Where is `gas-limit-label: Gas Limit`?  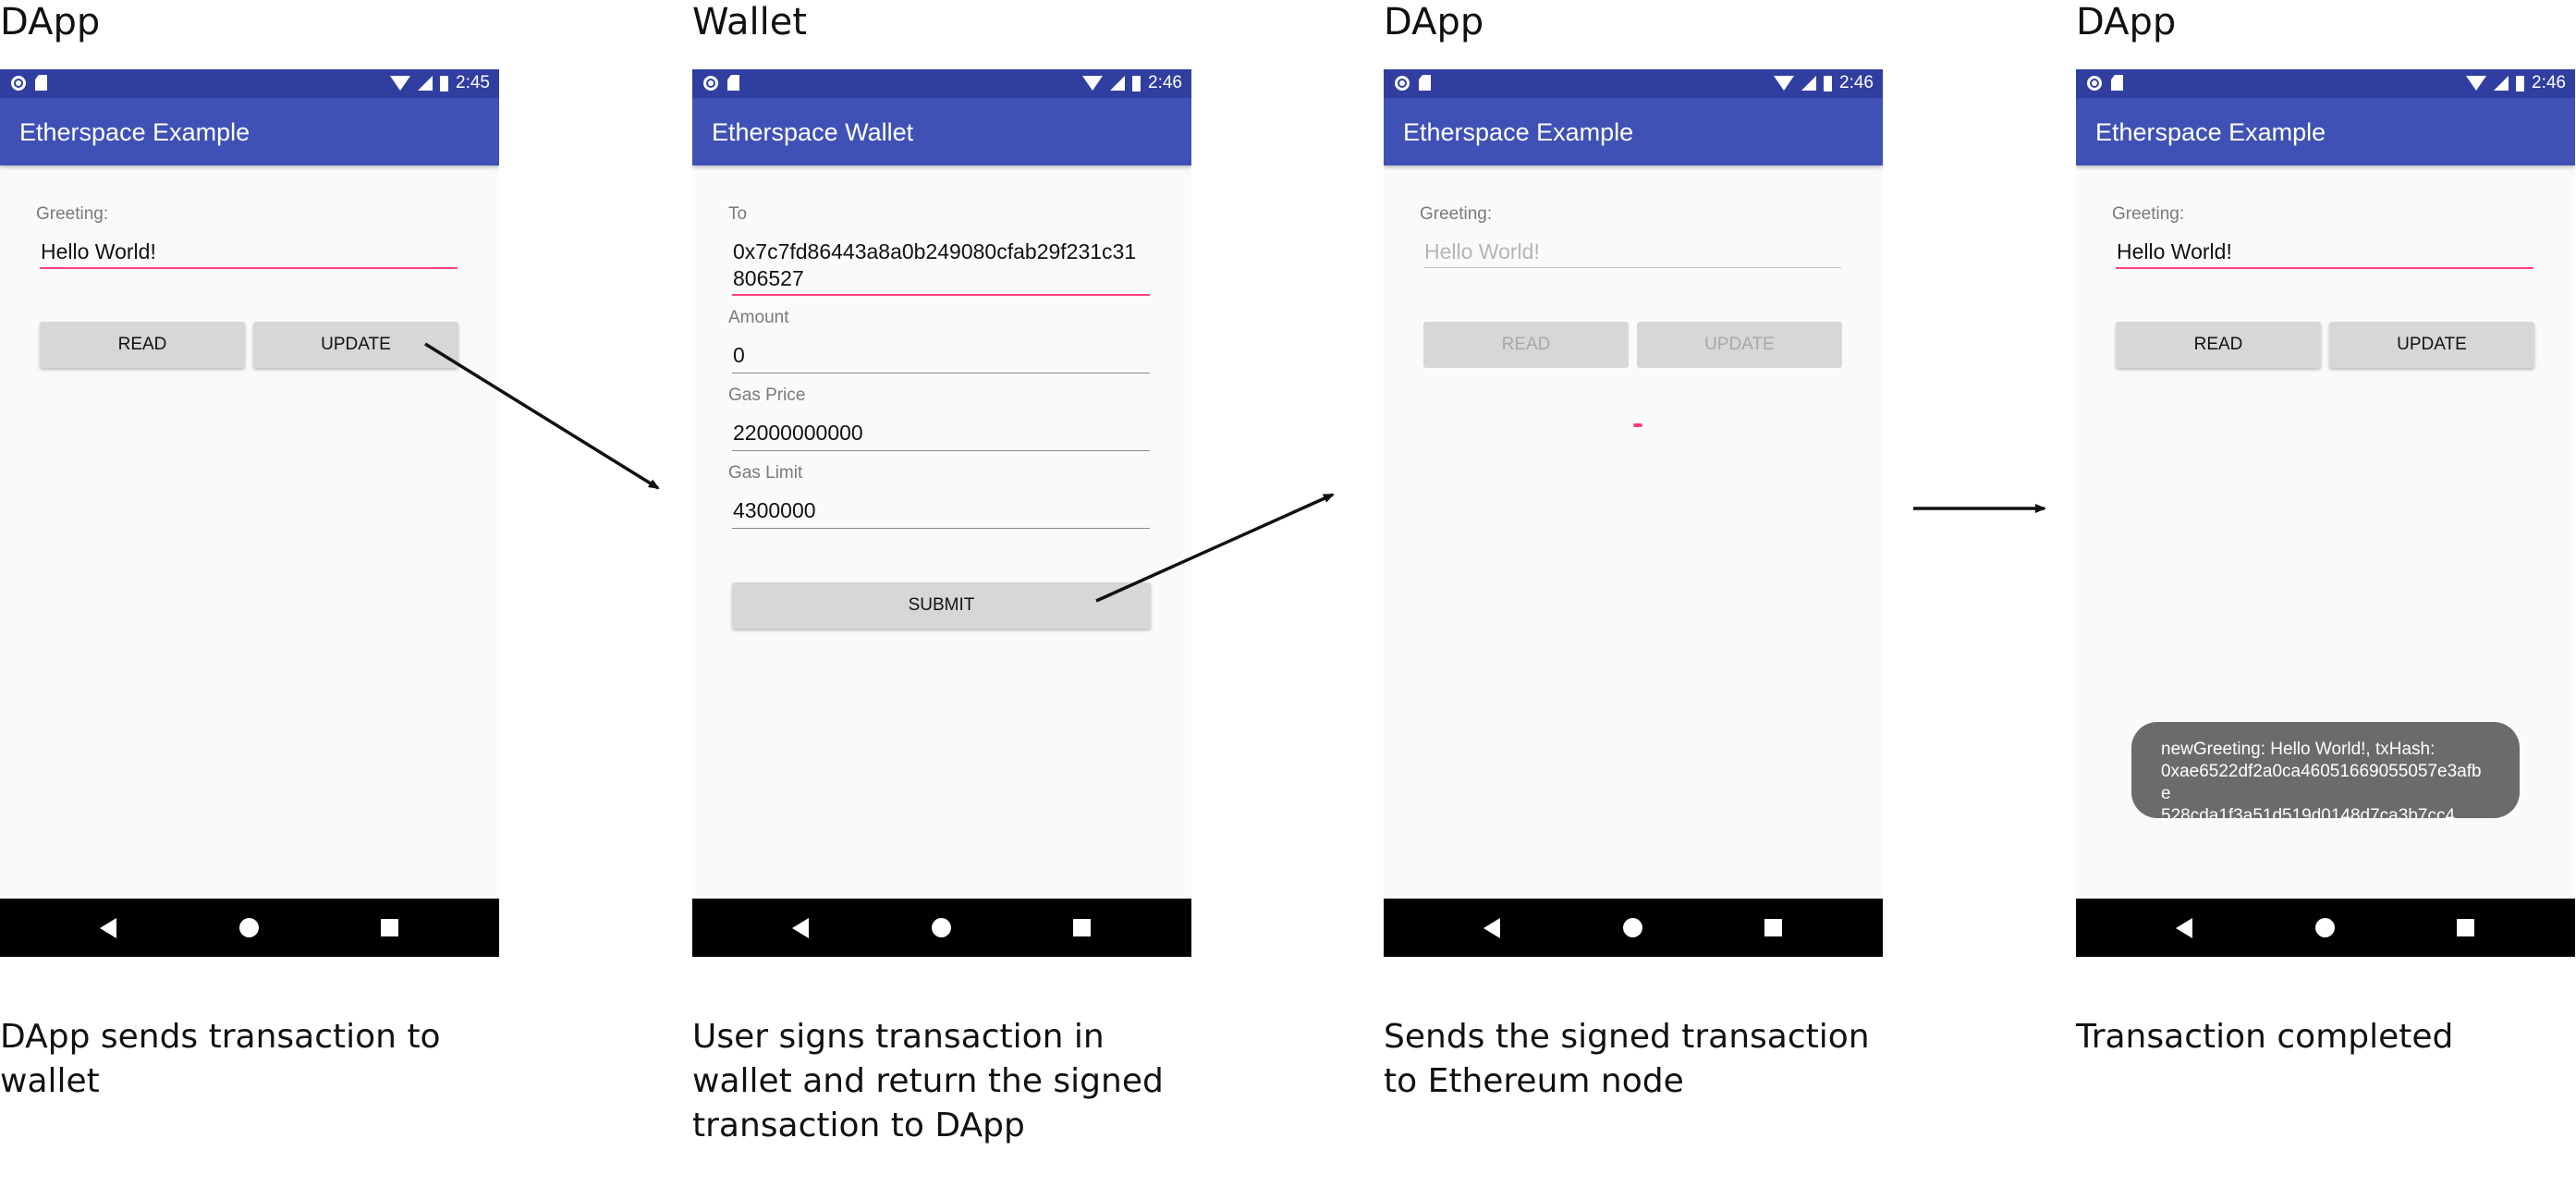 gas-limit-label: Gas Limit is located at coordinates (765, 473).